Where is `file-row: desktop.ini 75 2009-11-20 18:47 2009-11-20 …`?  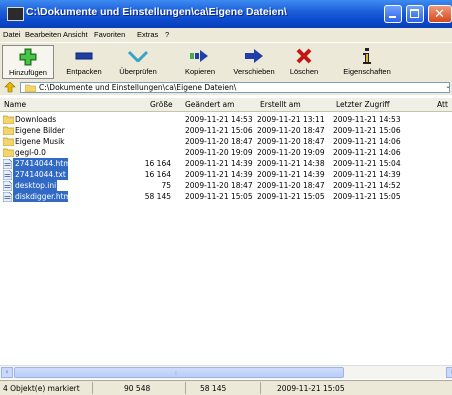
file-row: desktop.ini 75 2009-11-20 18:47 2009-11-20 … is located at coordinates (226, 186).